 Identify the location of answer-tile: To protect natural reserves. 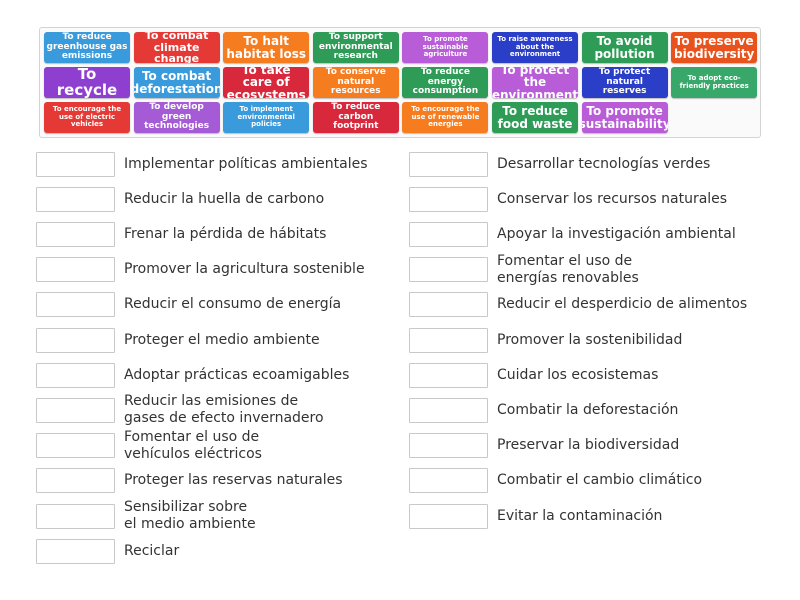
(624, 82).